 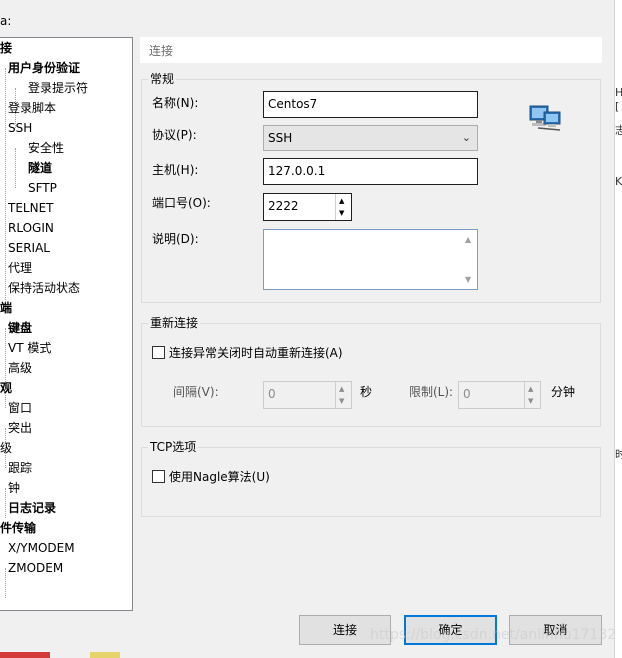 I want to click on reconnect-group-label: 重新连接, so click(x=174, y=323).